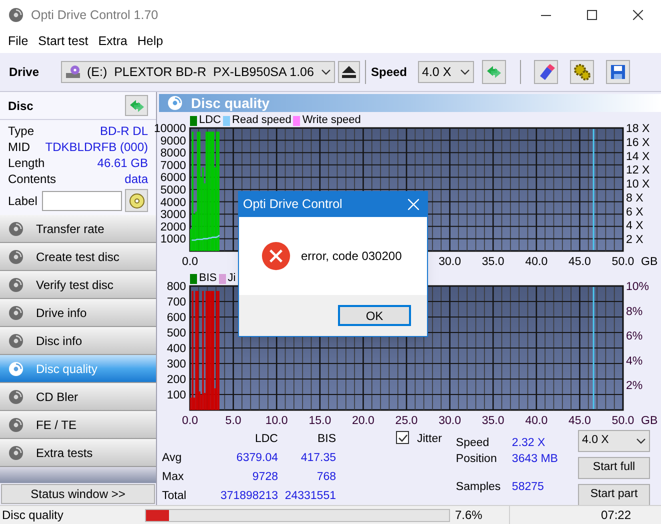 This screenshot has width=661, height=524. I want to click on axis-tick-label: 20.0, so click(363, 421).